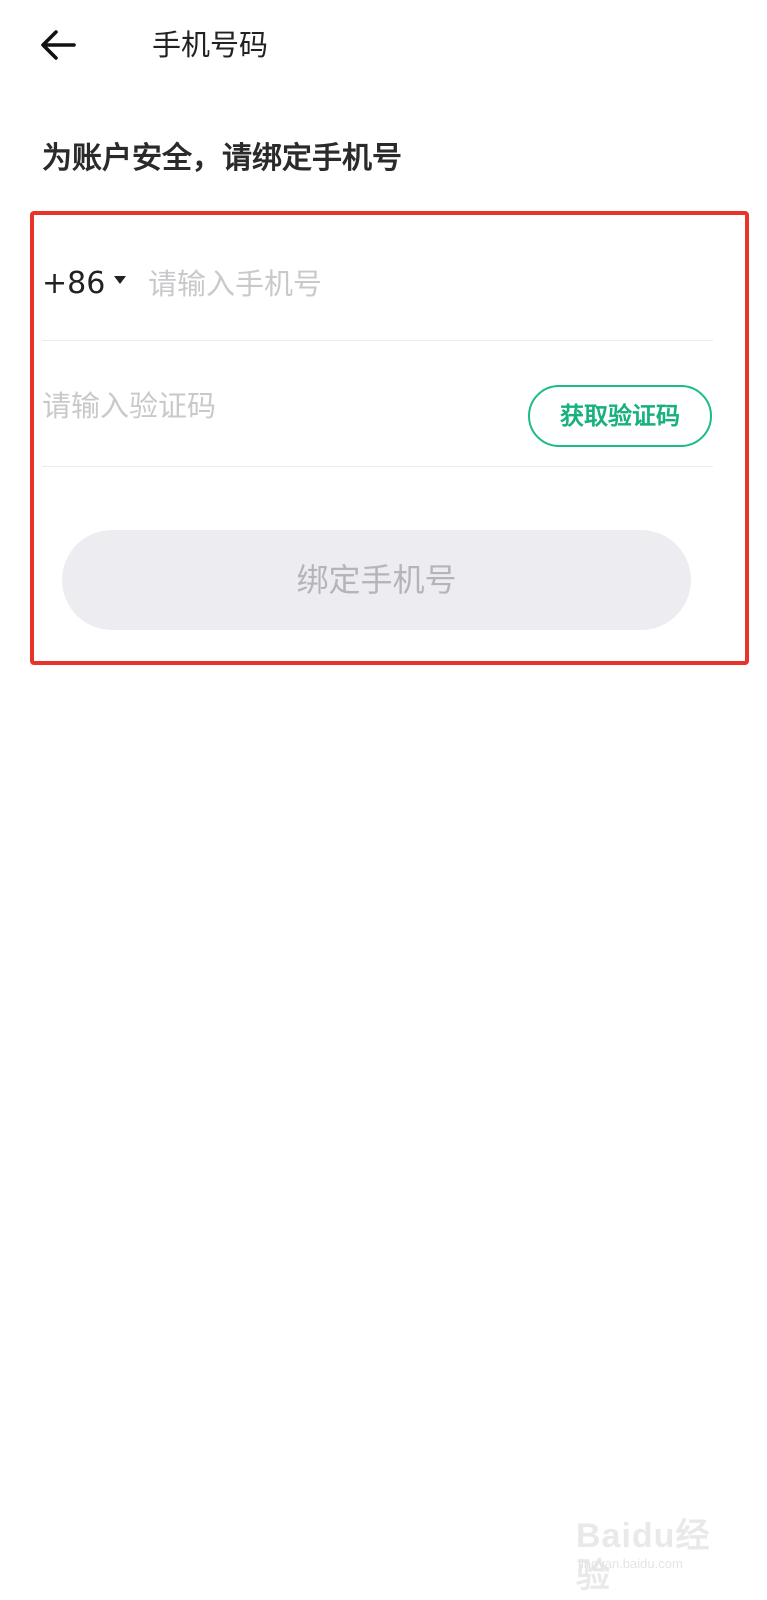  What do you see at coordinates (418, 284) in the screenshot?
I see `phone-number-input` at bounding box center [418, 284].